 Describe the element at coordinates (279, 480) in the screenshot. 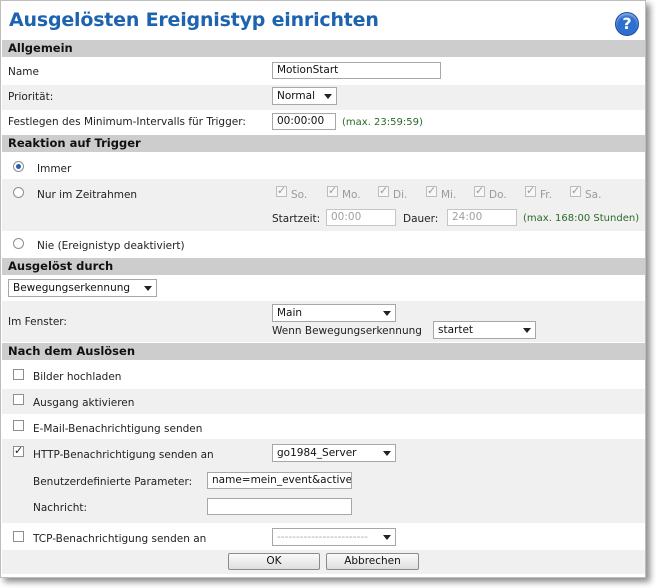

I see `custom-params-field: name=mein_event&active` at that location.